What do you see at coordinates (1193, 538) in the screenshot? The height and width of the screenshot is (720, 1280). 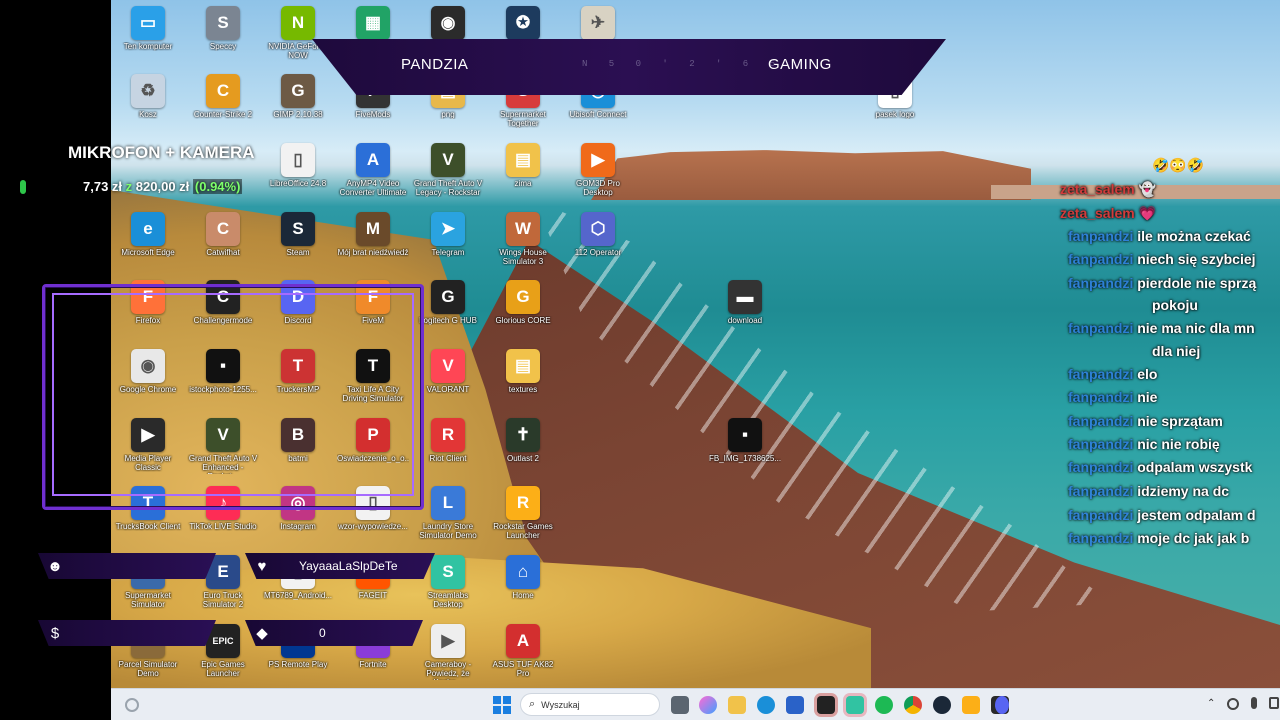 I see `chat-text: moje dc jak jak b` at bounding box center [1193, 538].